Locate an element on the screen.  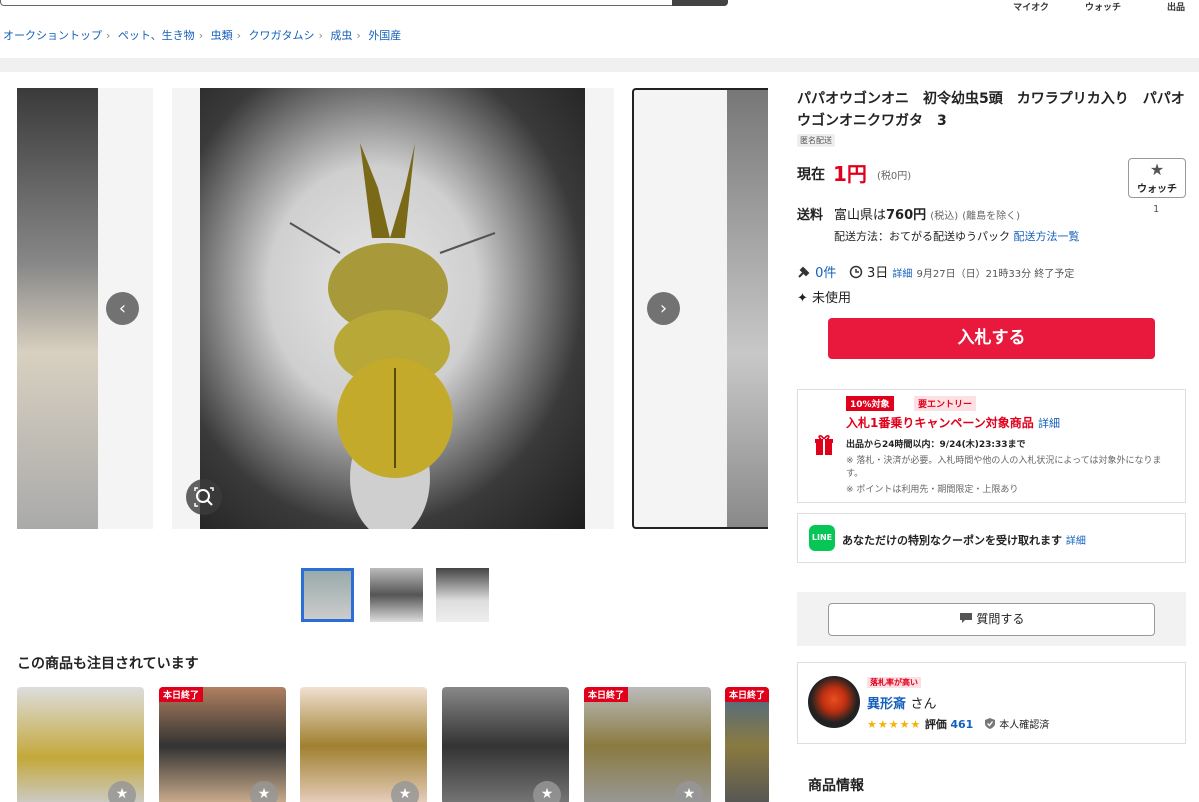
line-coupon-message: あなただけの特別なクーポンを受け取れます is located at coordinates (952, 540).